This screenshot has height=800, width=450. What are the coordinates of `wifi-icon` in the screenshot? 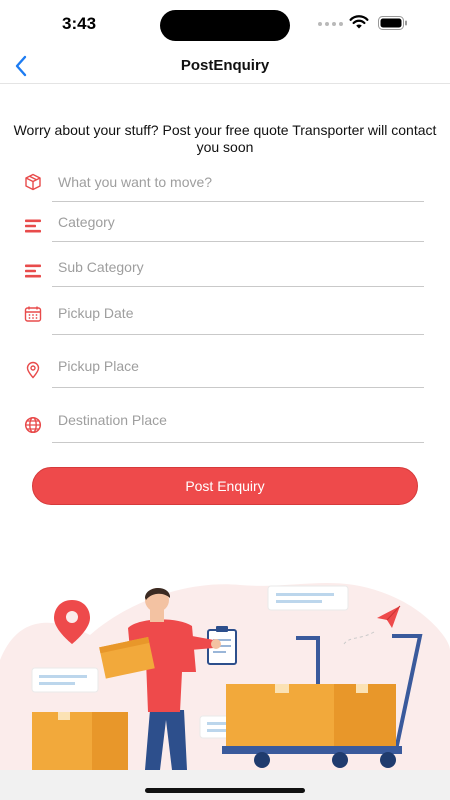 It's located at (359, 22).